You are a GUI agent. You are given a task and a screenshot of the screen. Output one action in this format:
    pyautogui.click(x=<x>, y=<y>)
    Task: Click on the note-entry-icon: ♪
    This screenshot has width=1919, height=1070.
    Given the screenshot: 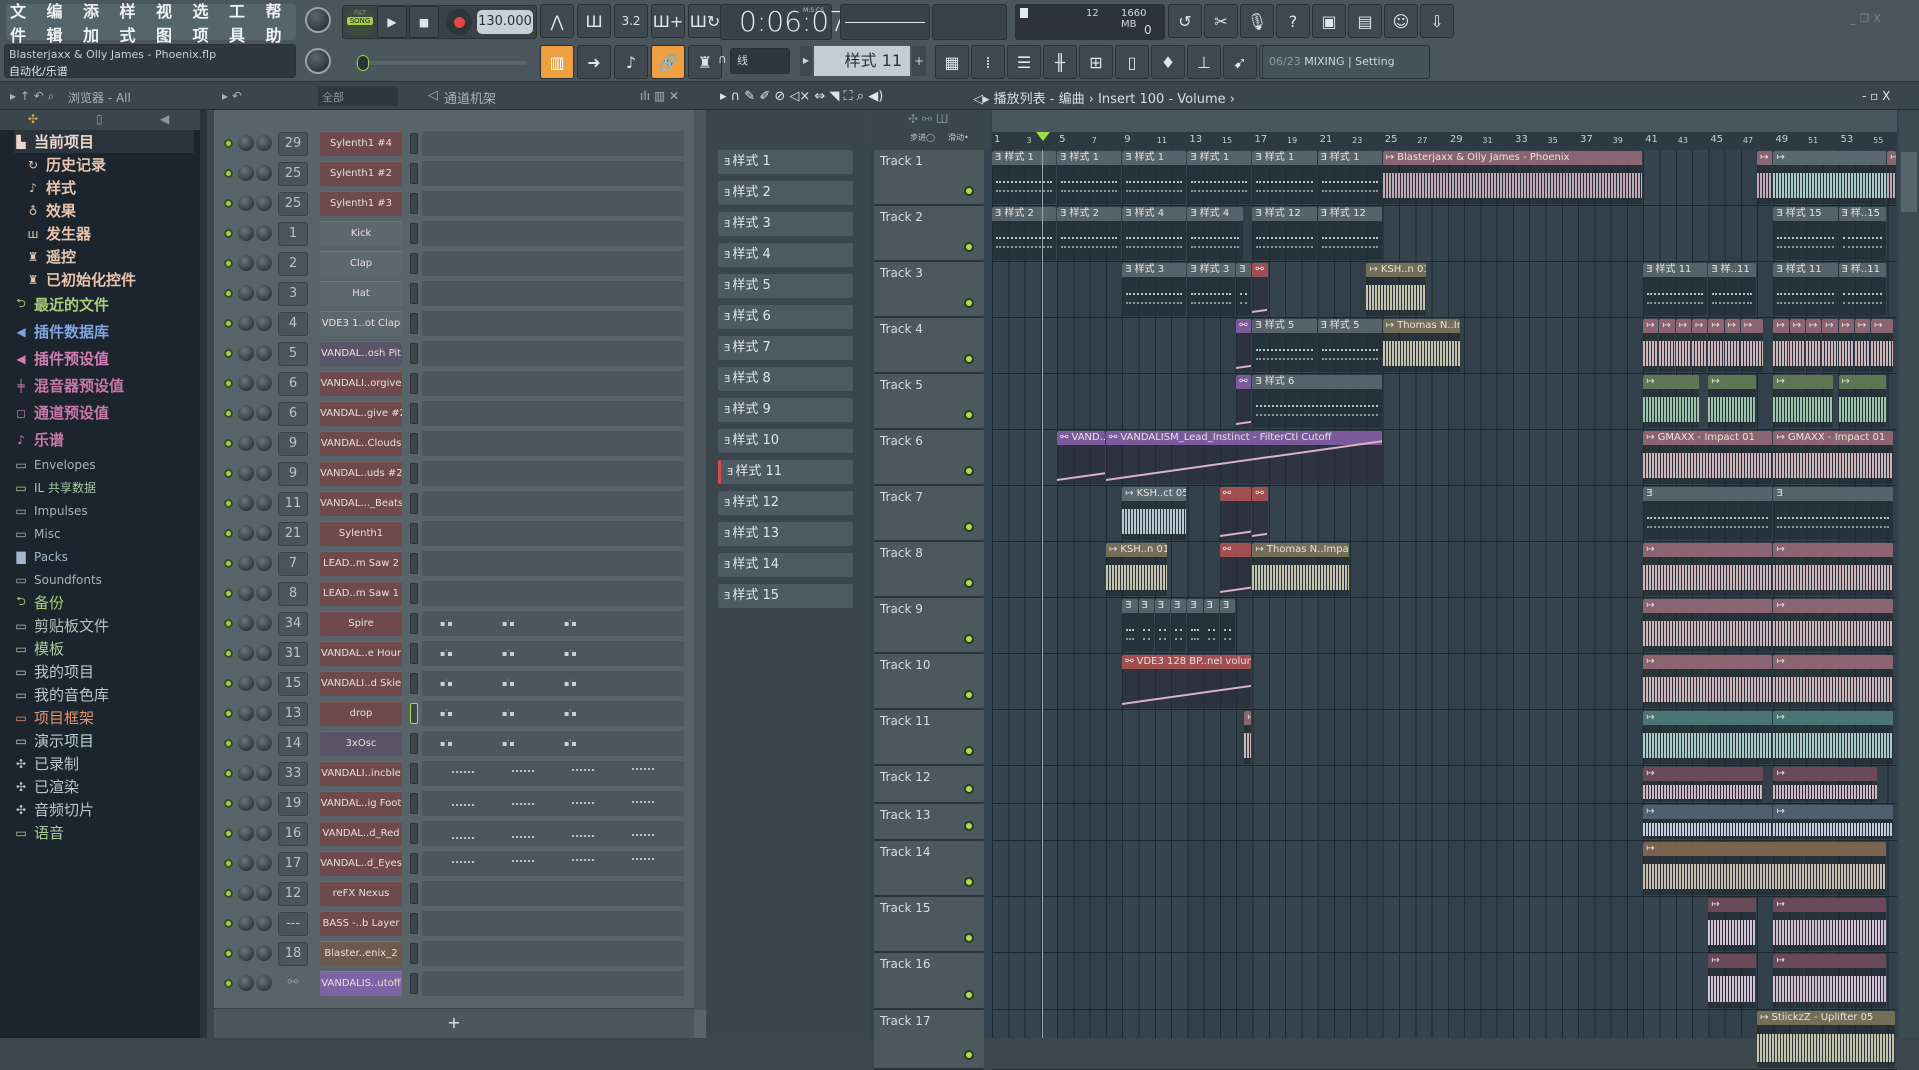 What is the action you would take?
    pyautogui.click(x=631, y=62)
    